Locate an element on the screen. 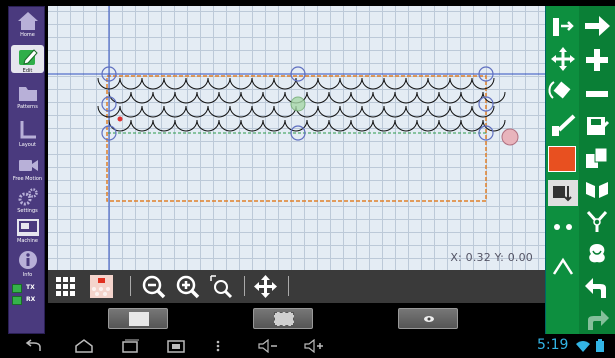 The height and width of the screenshot is (358, 615). zoom-fit-button is located at coordinates (221, 286).